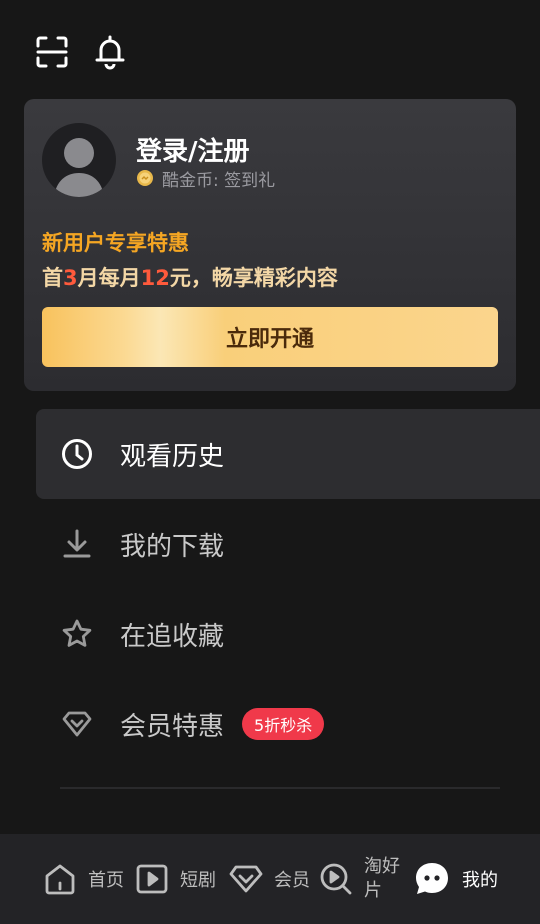 The width and height of the screenshot is (540, 924). Describe the element at coordinates (193, 149) in the screenshot. I see `login-register-link: 登录/注册` at that location.